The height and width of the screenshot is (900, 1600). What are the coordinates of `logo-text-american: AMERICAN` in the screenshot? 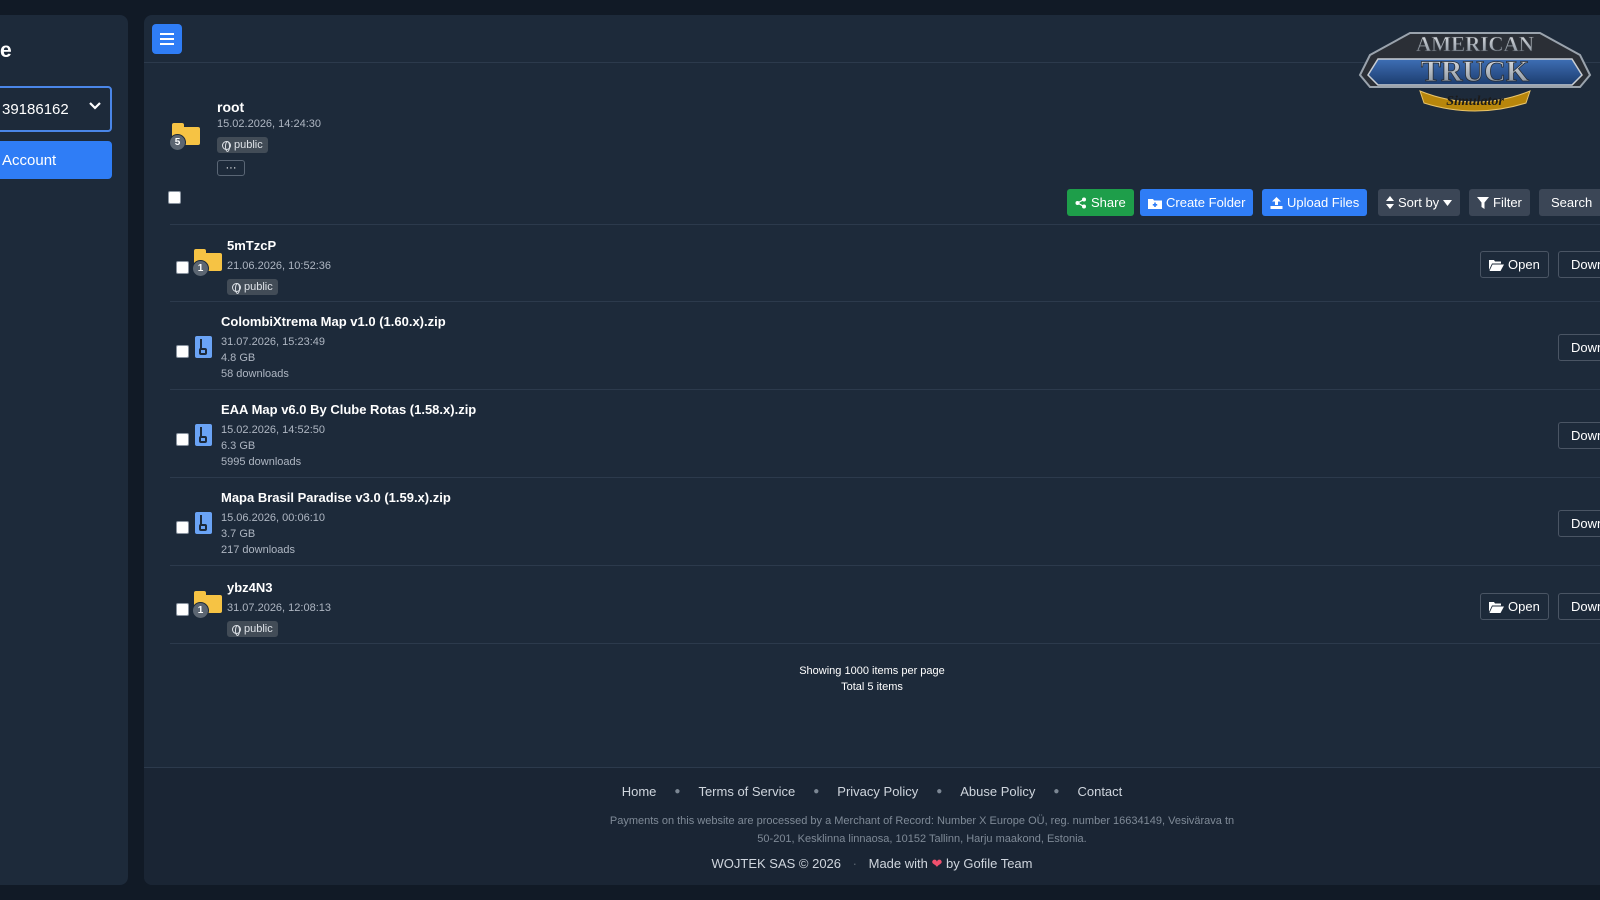 It's located at (1475, 44).